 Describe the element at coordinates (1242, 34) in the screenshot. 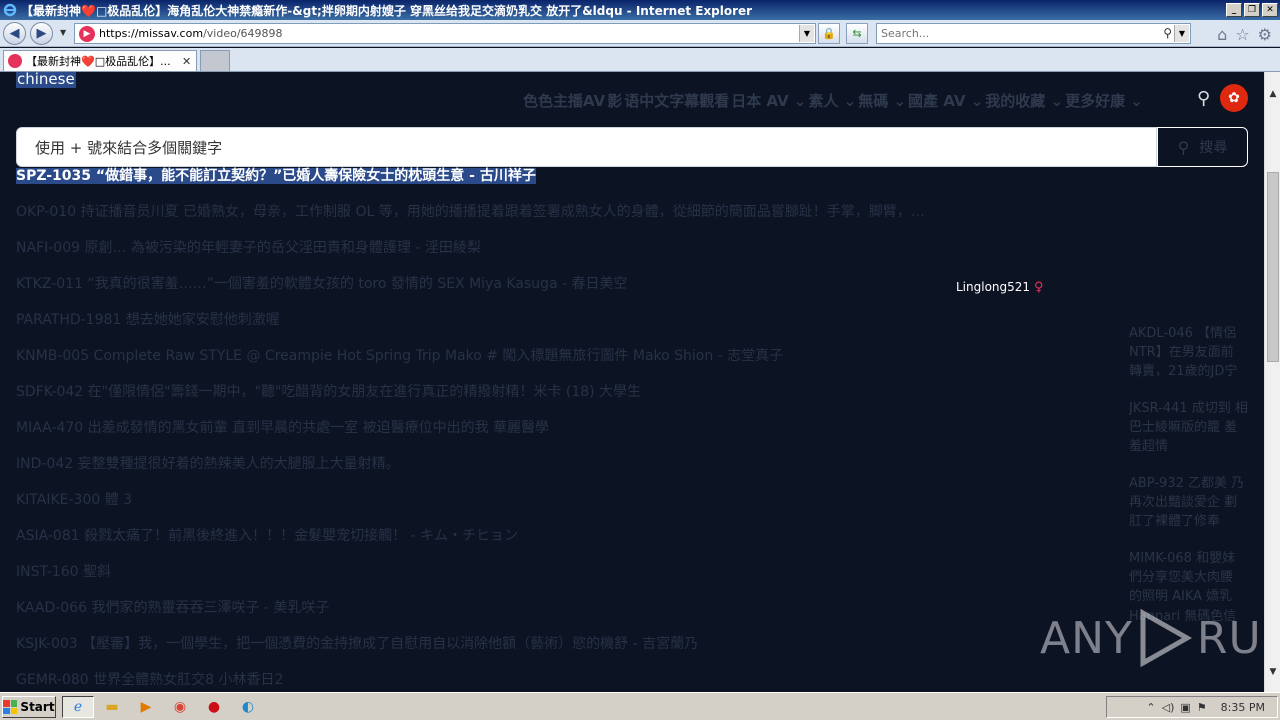

I see `favorites-star-icon: ☆` at that location.